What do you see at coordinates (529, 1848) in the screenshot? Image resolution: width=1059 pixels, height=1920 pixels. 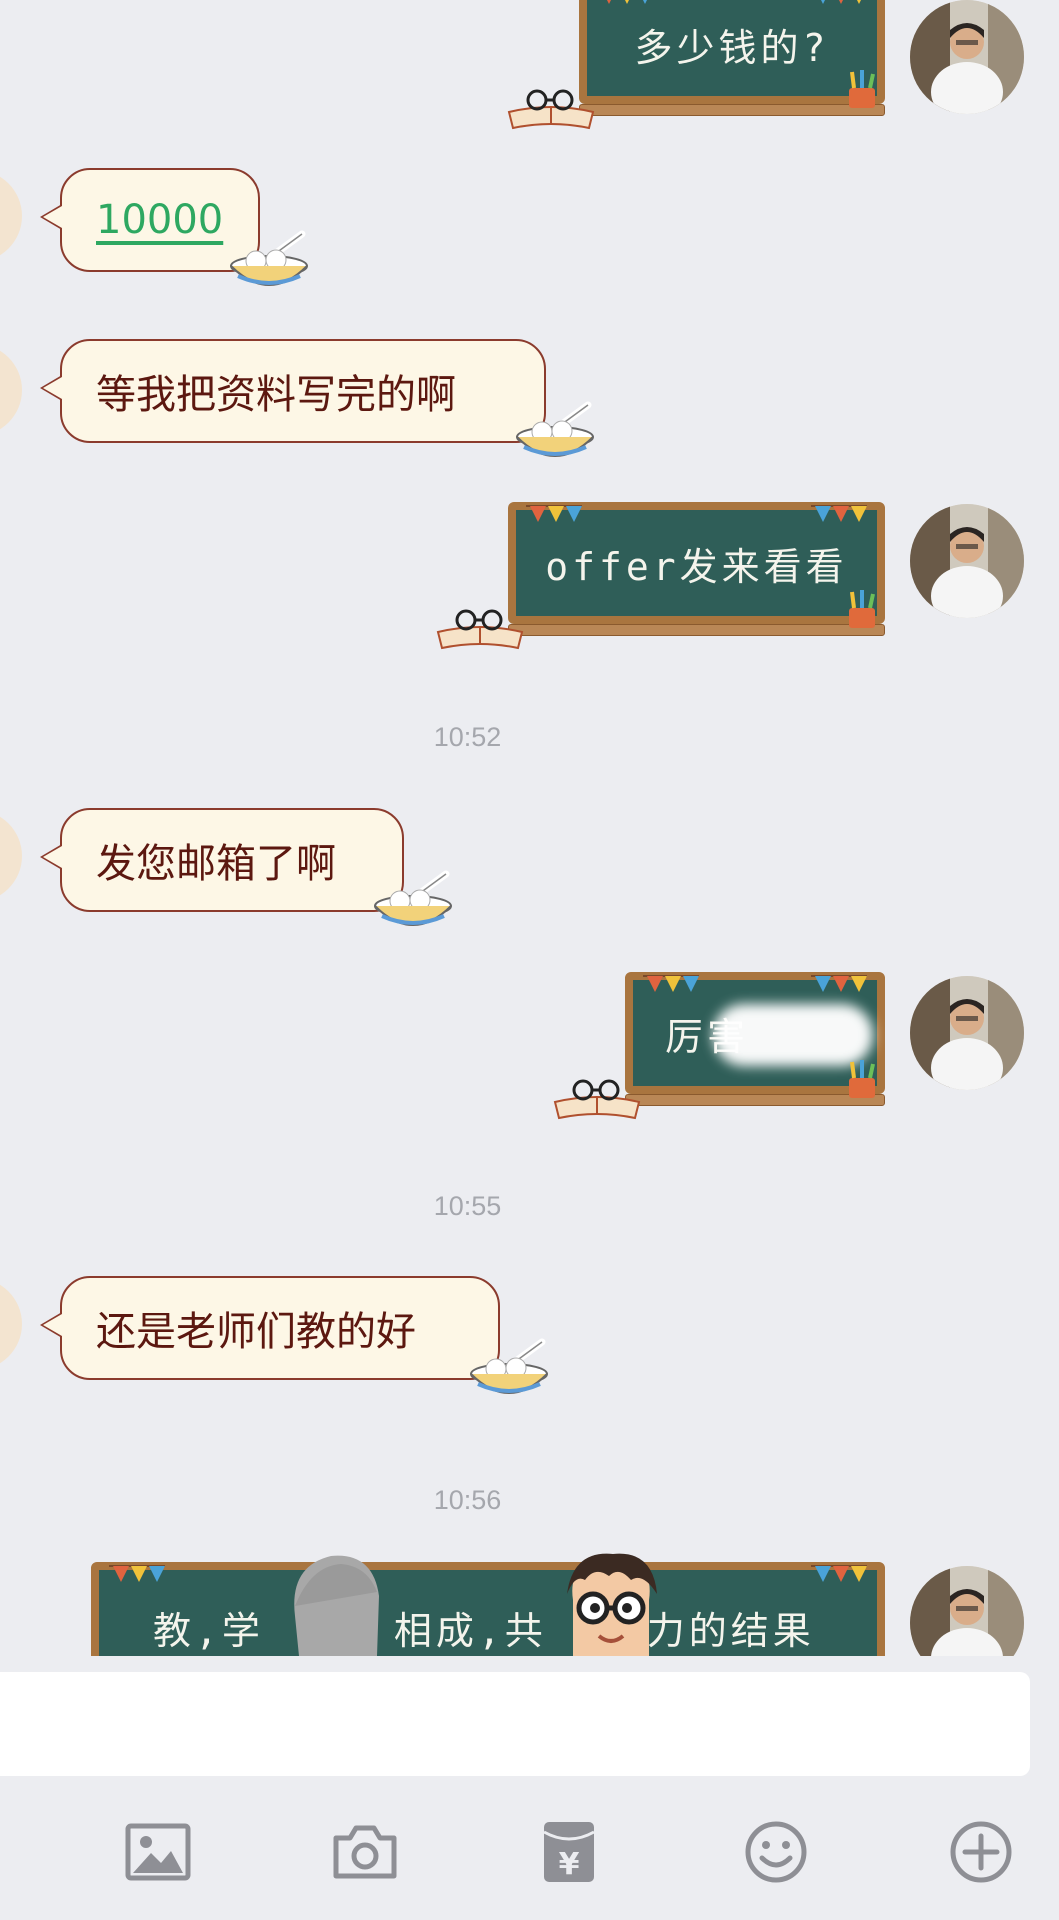 I see `toolbar: ¥` at bounding box center [529, 1848].